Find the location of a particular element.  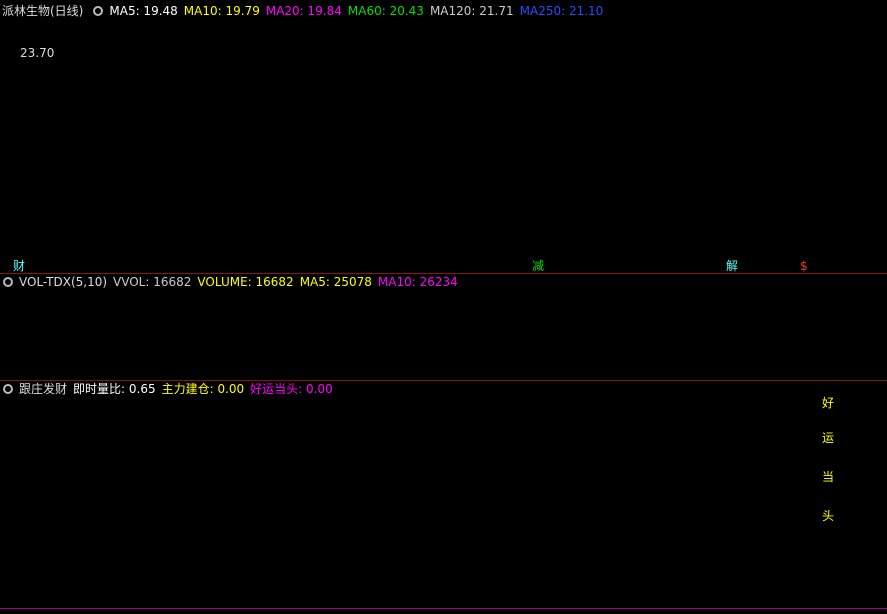

indicator-char-1: 好 is located at coordinates (828, 403).